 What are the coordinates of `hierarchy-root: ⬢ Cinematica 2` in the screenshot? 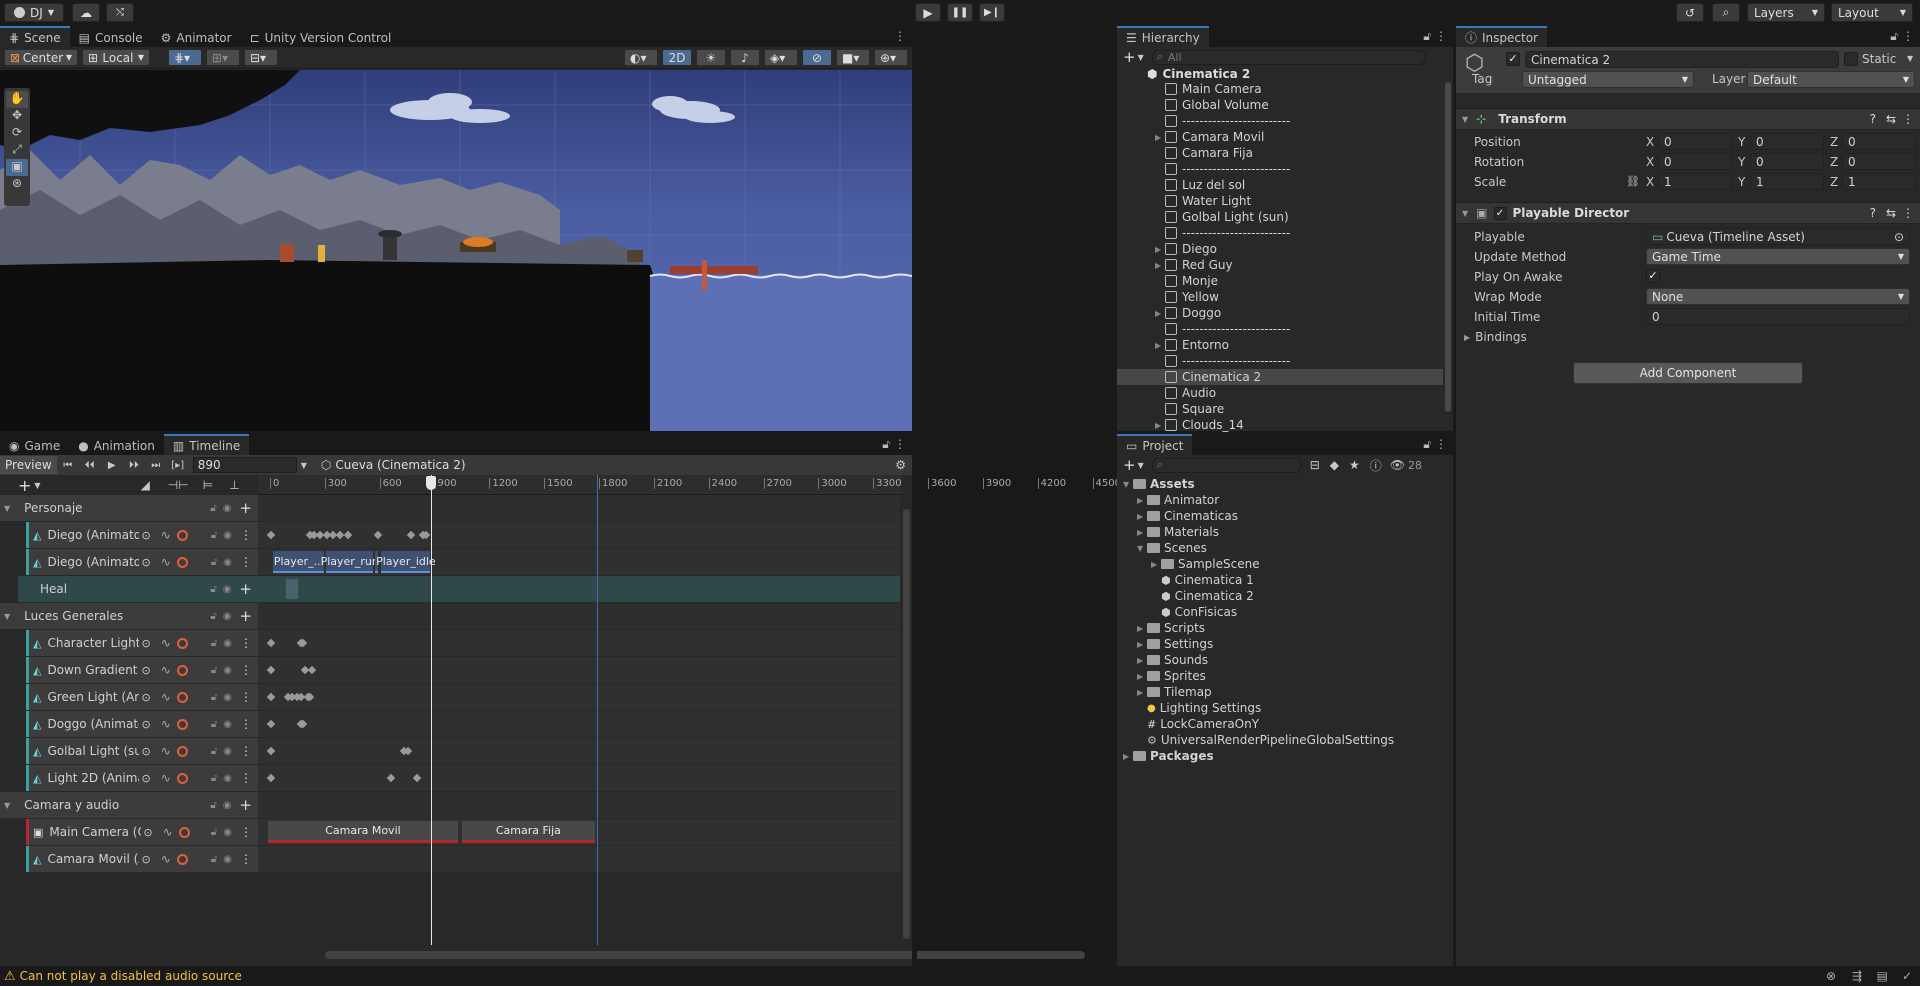 It's located at (1198, 74).